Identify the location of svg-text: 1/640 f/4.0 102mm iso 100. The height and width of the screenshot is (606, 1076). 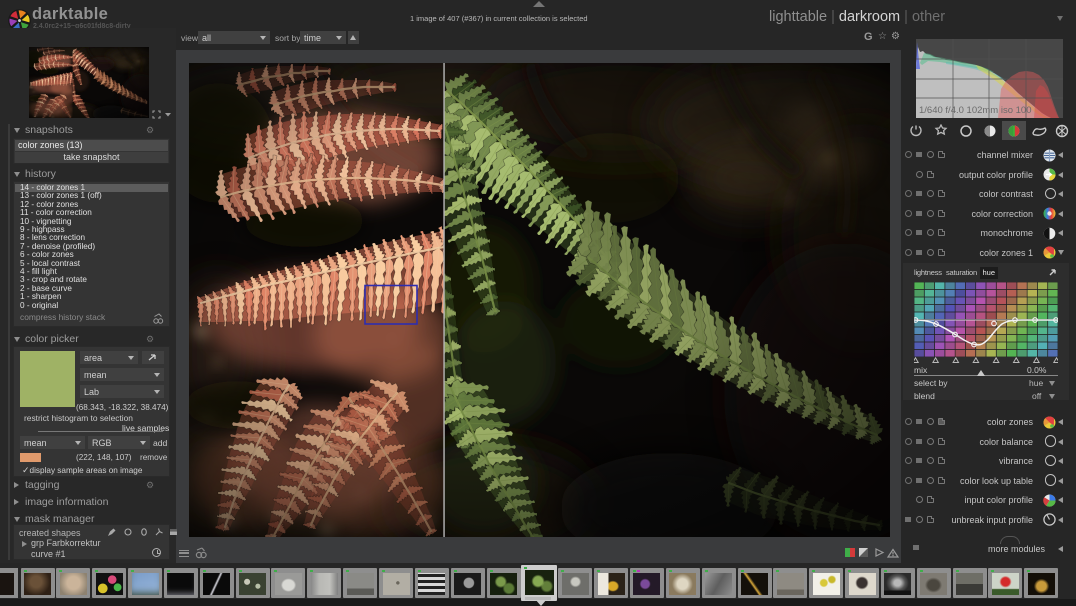
(975, 110).